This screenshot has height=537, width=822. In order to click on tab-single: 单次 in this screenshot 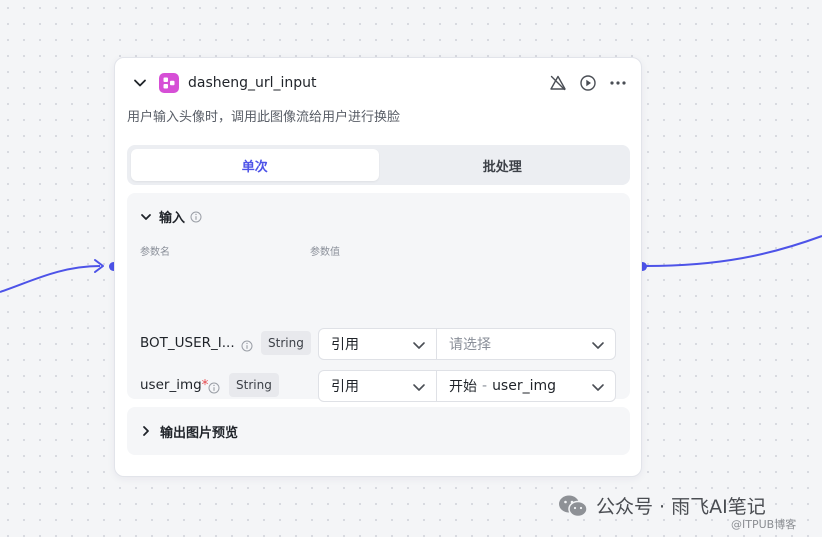, I will do `click(255, 165)`.